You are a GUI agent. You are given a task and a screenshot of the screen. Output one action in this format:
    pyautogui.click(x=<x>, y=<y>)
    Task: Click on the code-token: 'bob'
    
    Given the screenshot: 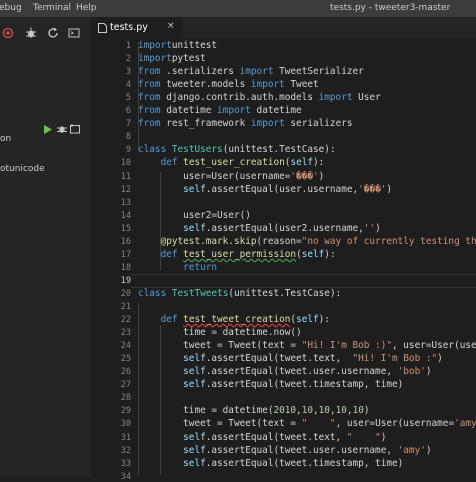 What is the action you would take?
    pyautogui.click(x=411, y=372)
    